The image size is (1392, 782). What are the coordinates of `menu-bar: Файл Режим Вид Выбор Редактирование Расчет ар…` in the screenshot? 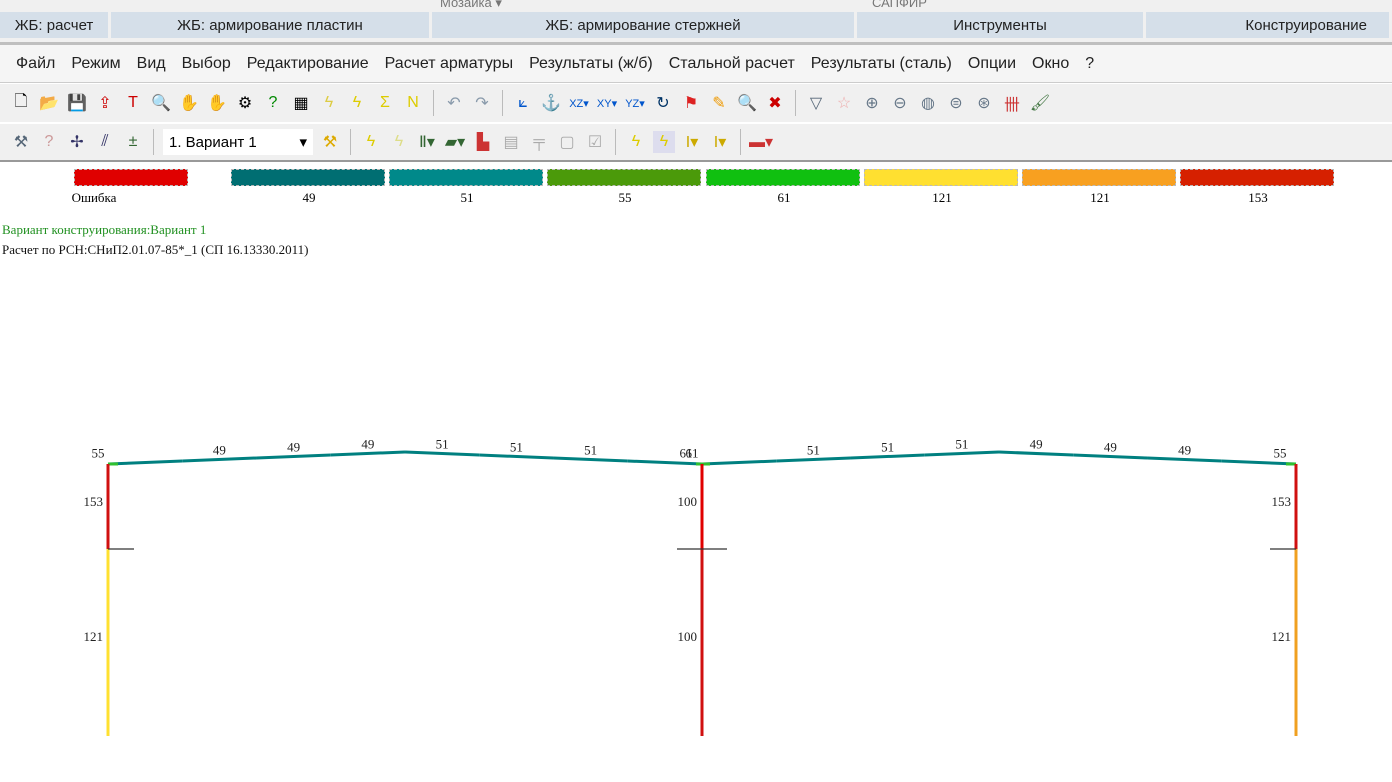 It's located at (696, 64).